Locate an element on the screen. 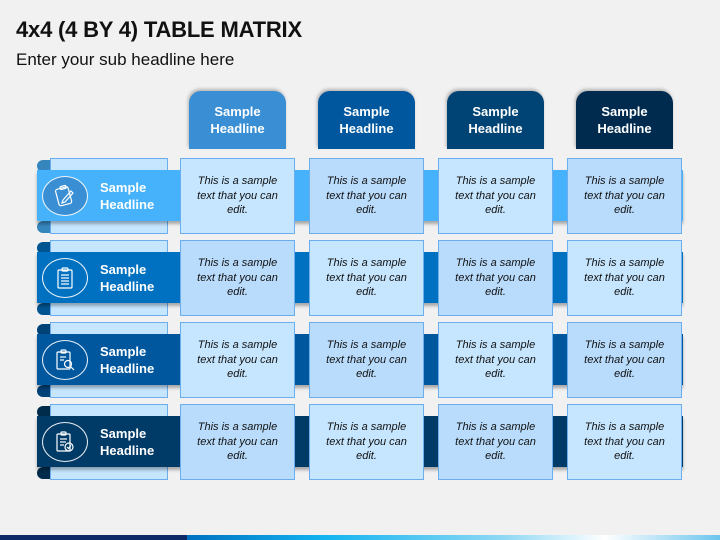 This screenshot has height=540, width=720. column-header-4: Sample Headline is located at coordinates (624, 120).